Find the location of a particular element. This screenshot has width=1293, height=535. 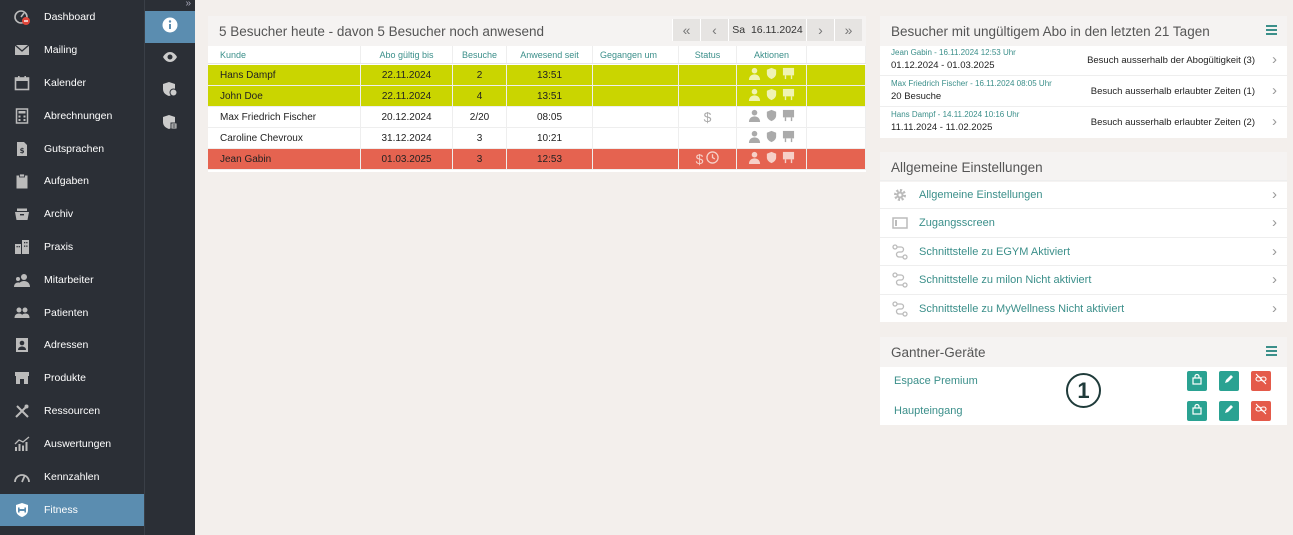

gear-icon is located at coordinates (899, 195).